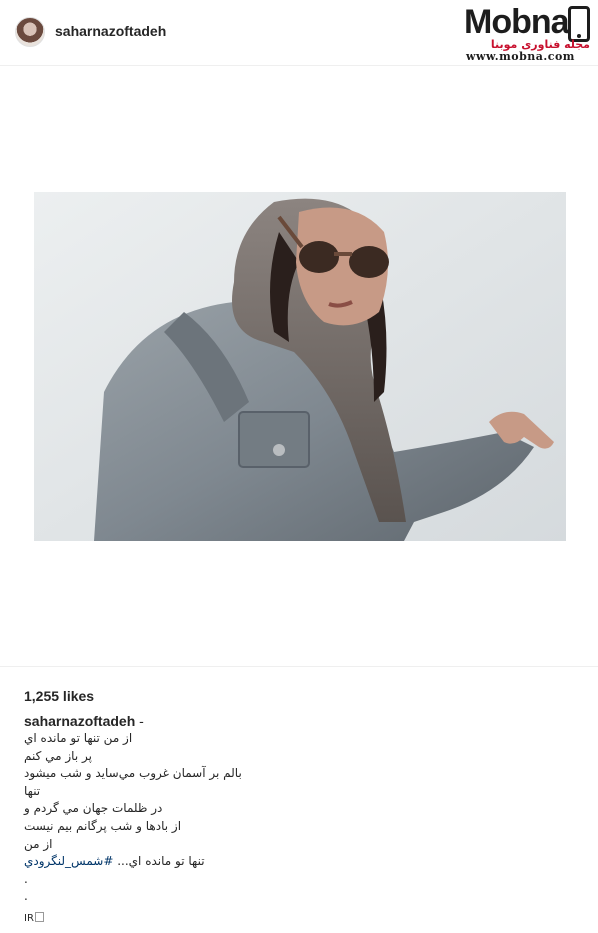  I want to click on caption-line-with-hashtag: تنها تو مانده اي... #شمس_لنگرودي, so click(114, 861).